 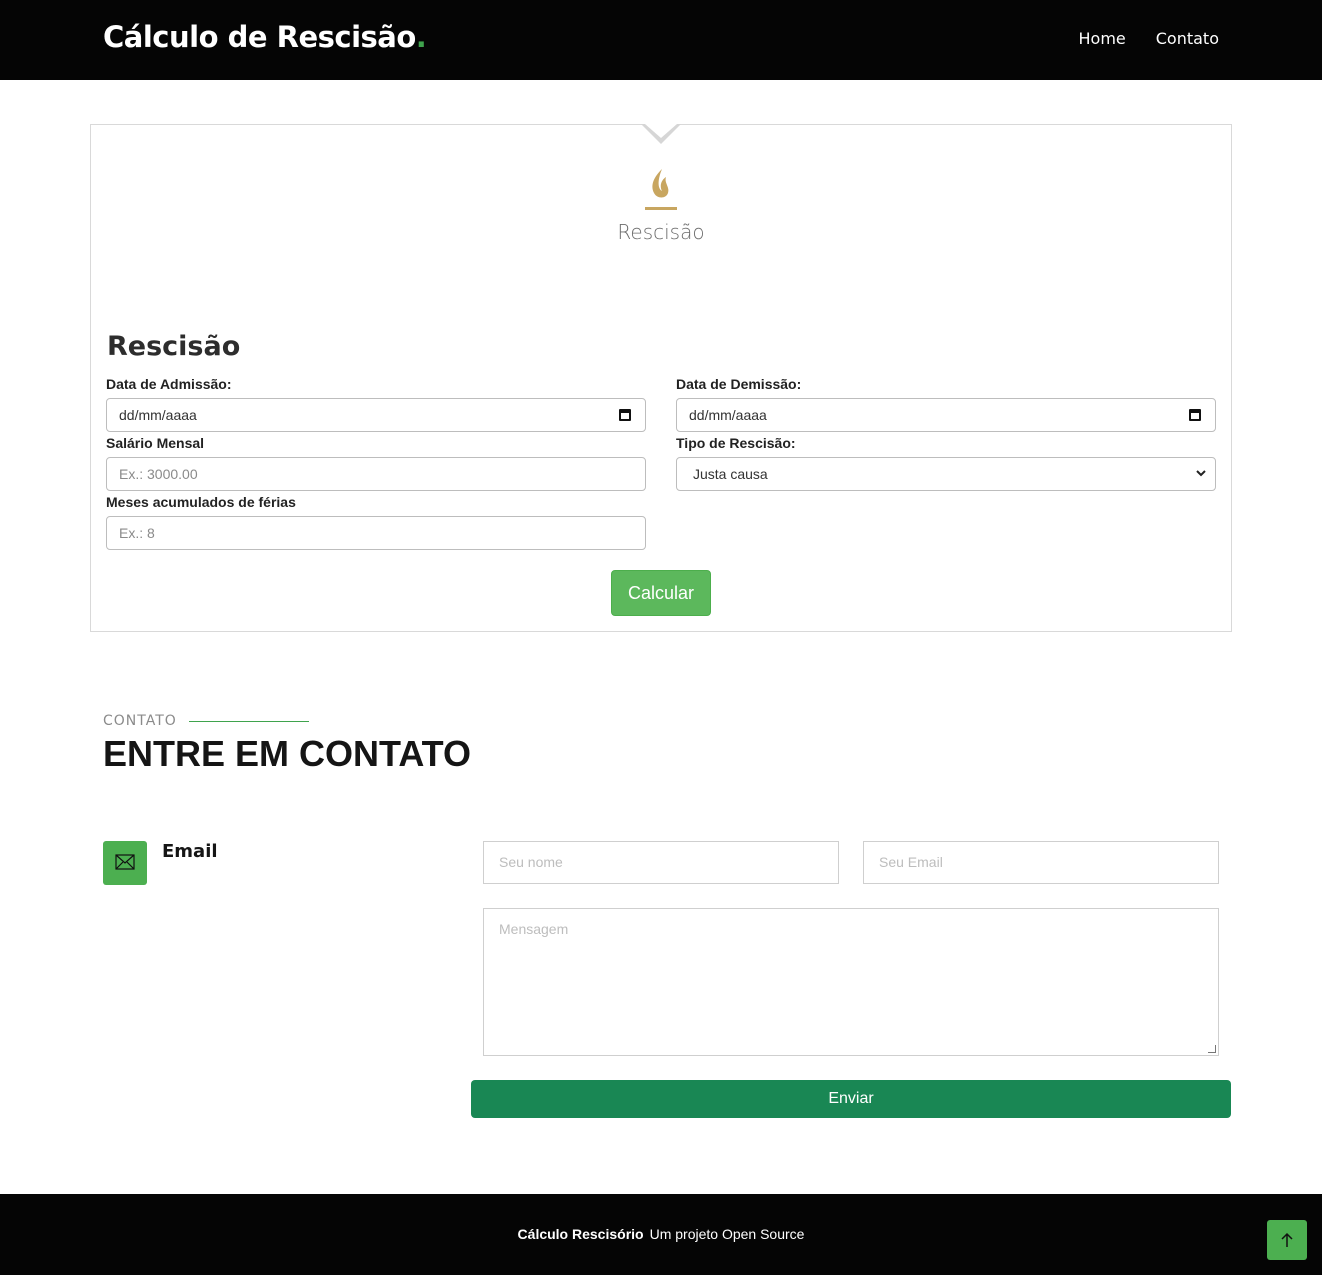 I want to click on email-icon-box, so click(x=125, y=863).